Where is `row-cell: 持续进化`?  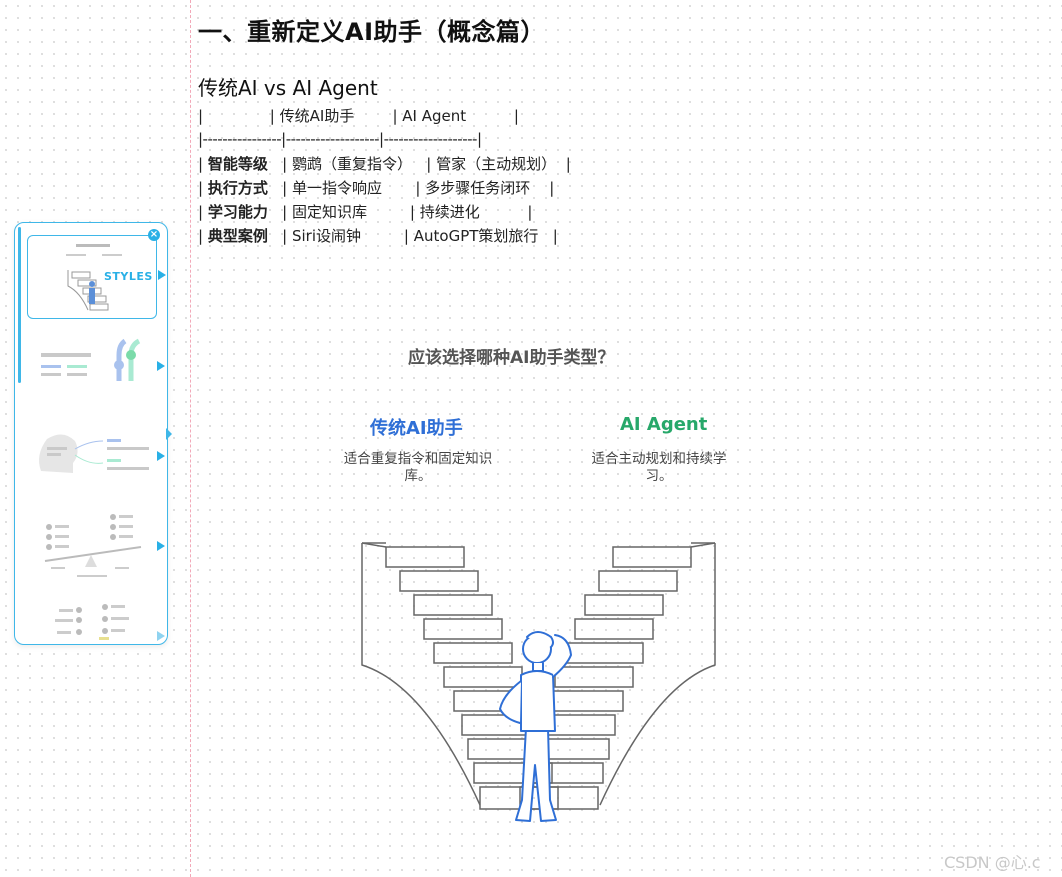 row-cell: 持续进化 is located at coordinates (449, 212).